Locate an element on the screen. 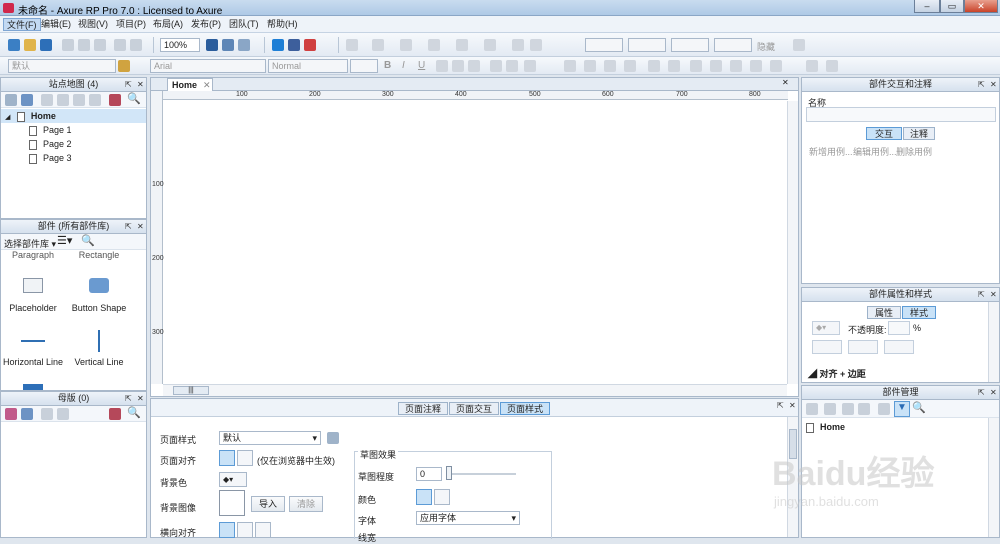  font-size-select is located at coordinates (364, 66).